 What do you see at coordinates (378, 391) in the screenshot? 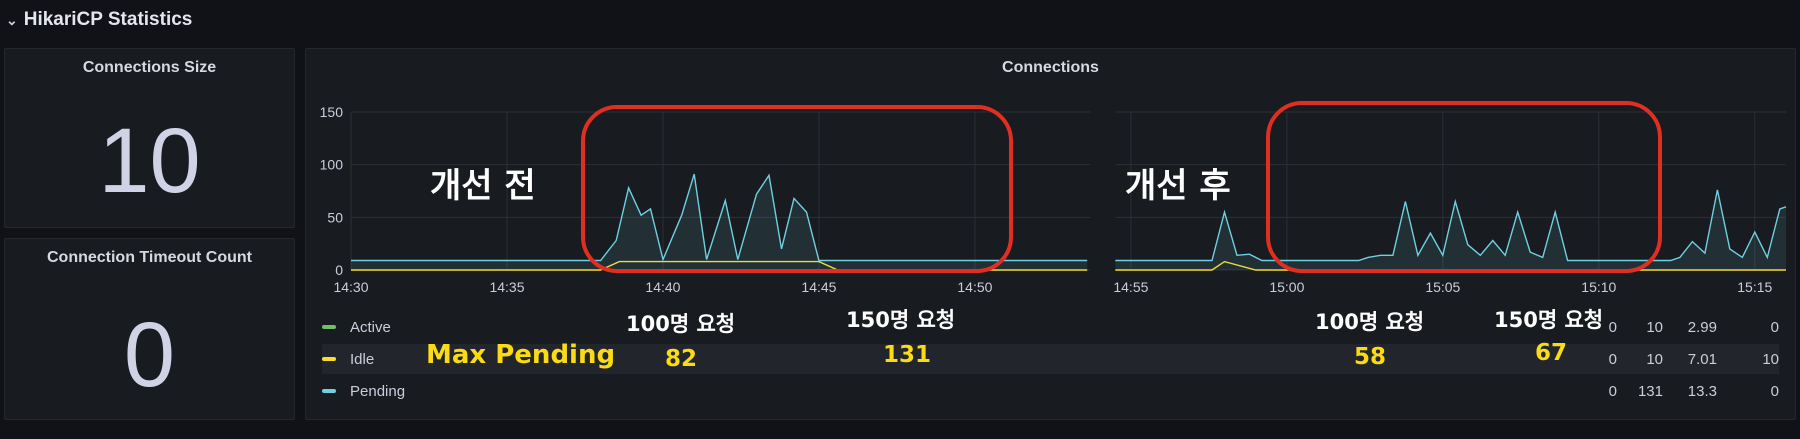
I see `legend-name: Pending` at bounding box center [378, 391].